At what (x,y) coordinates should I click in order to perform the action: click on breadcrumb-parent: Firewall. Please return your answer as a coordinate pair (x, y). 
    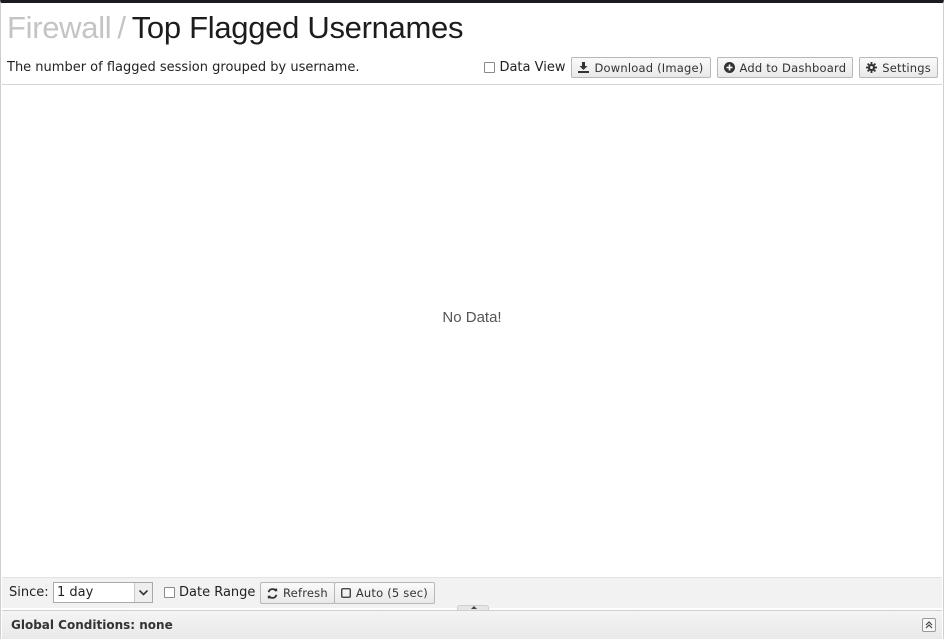
    Looking at the image, I should click on (59, 27).